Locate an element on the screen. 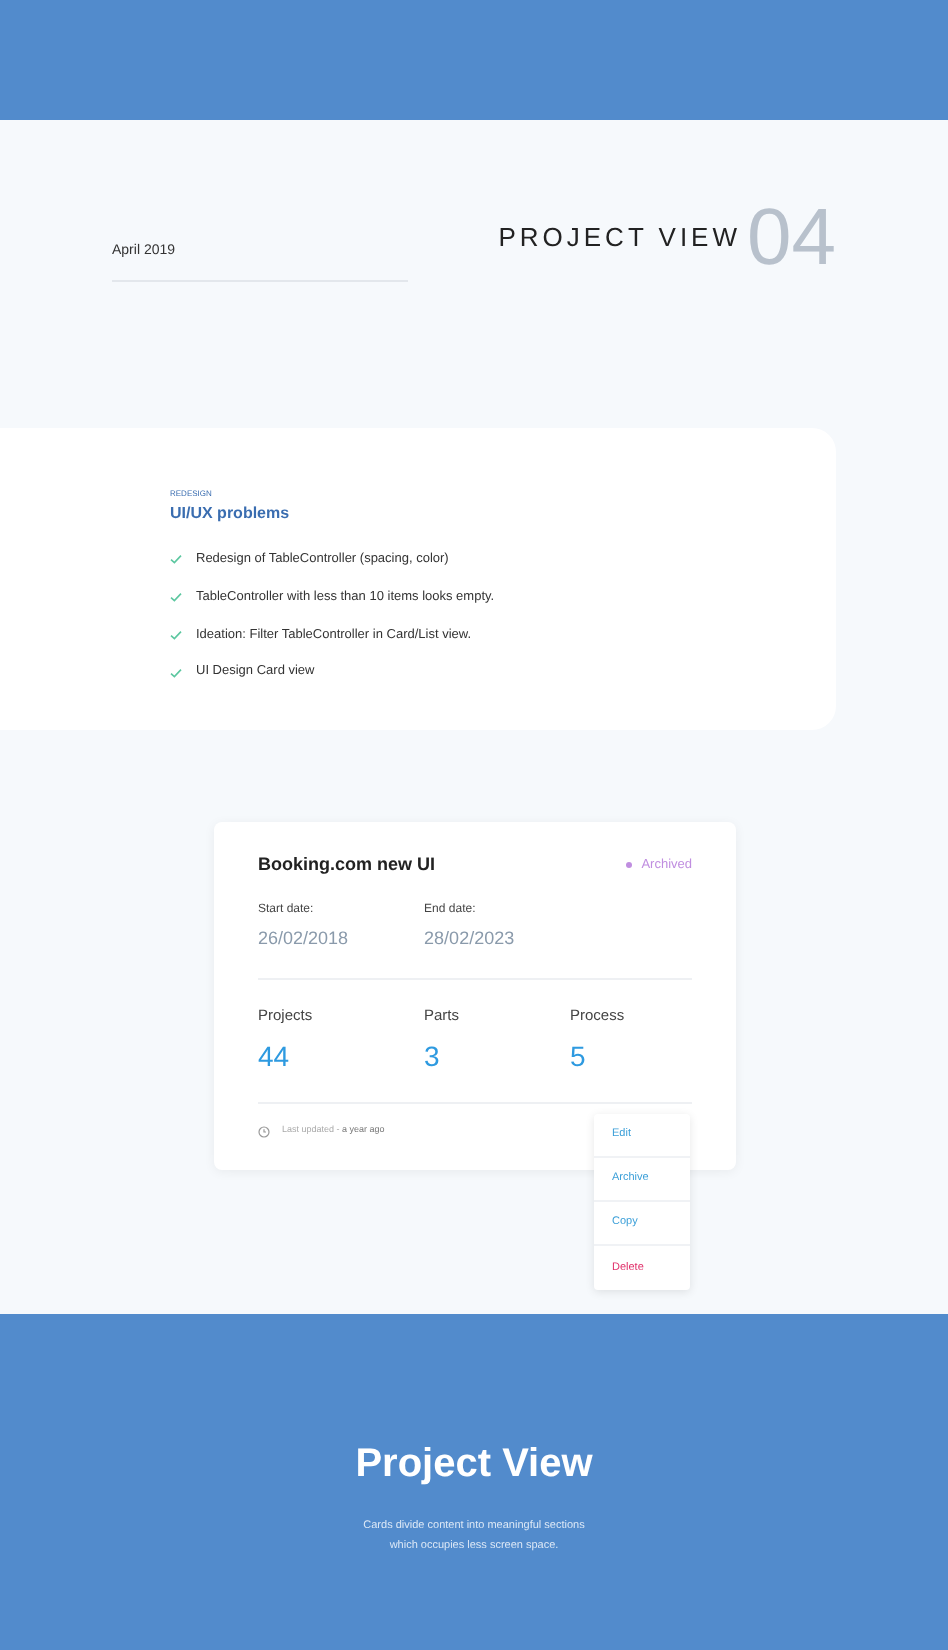 The width and height of the screenshot is (948, 1650). project-title: Booking.com new UI is located at coordinates (347, 865).